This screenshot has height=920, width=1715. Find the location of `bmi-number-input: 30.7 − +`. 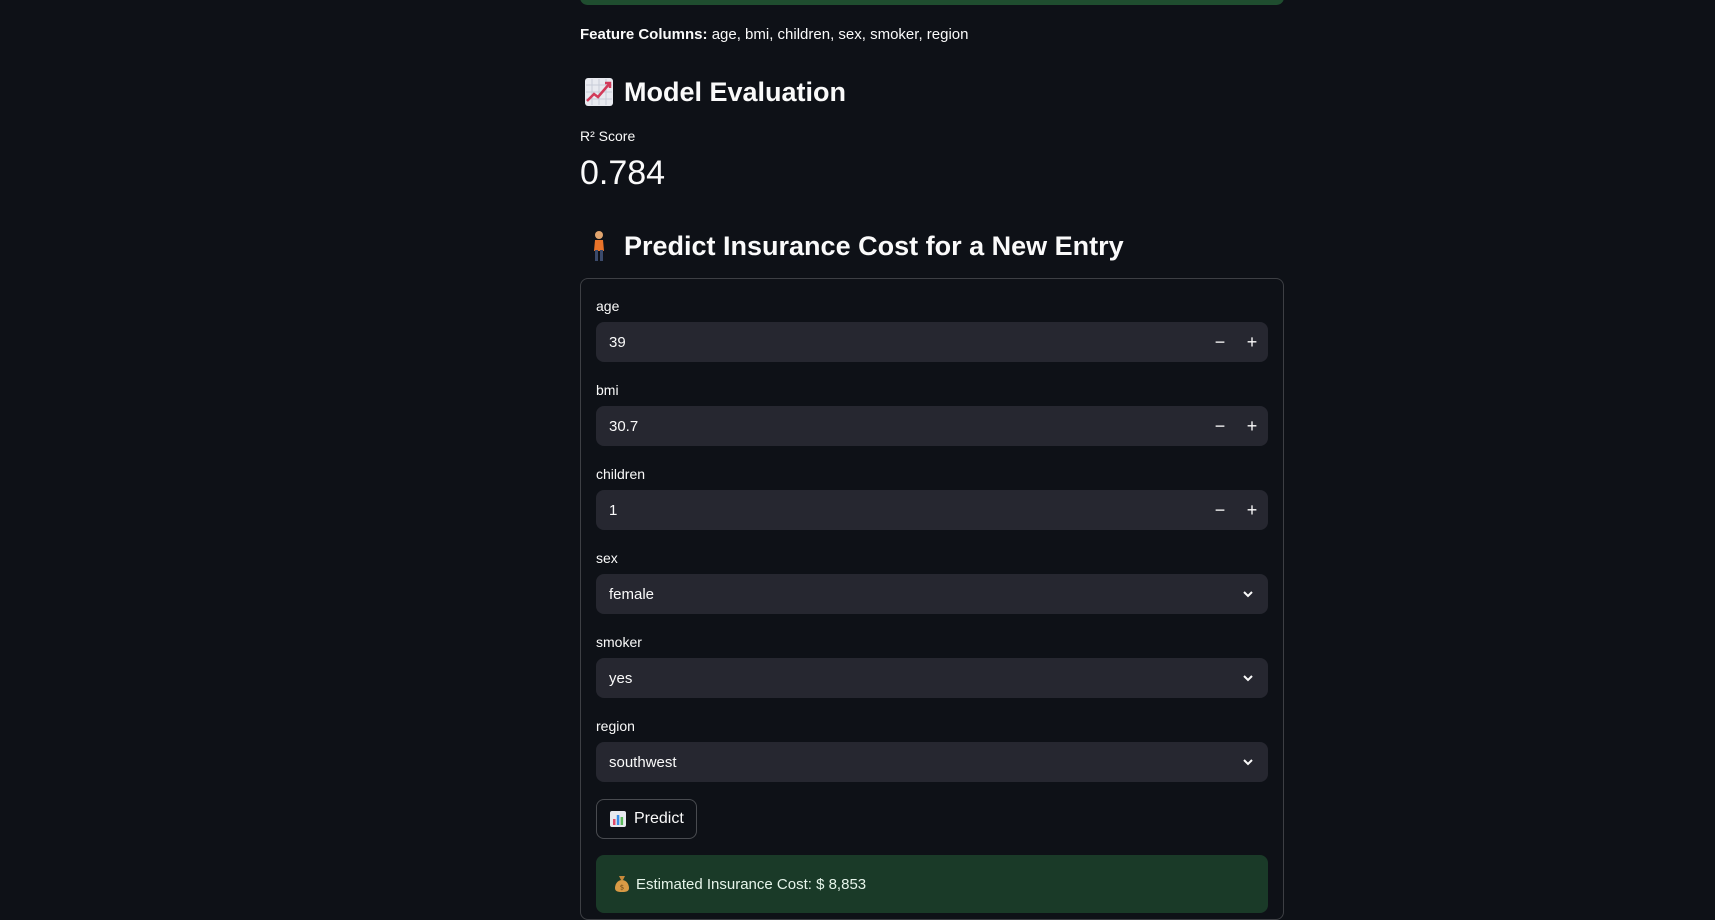

bmi-number-input: 30.7 − + is located at coordinates (932, 426).